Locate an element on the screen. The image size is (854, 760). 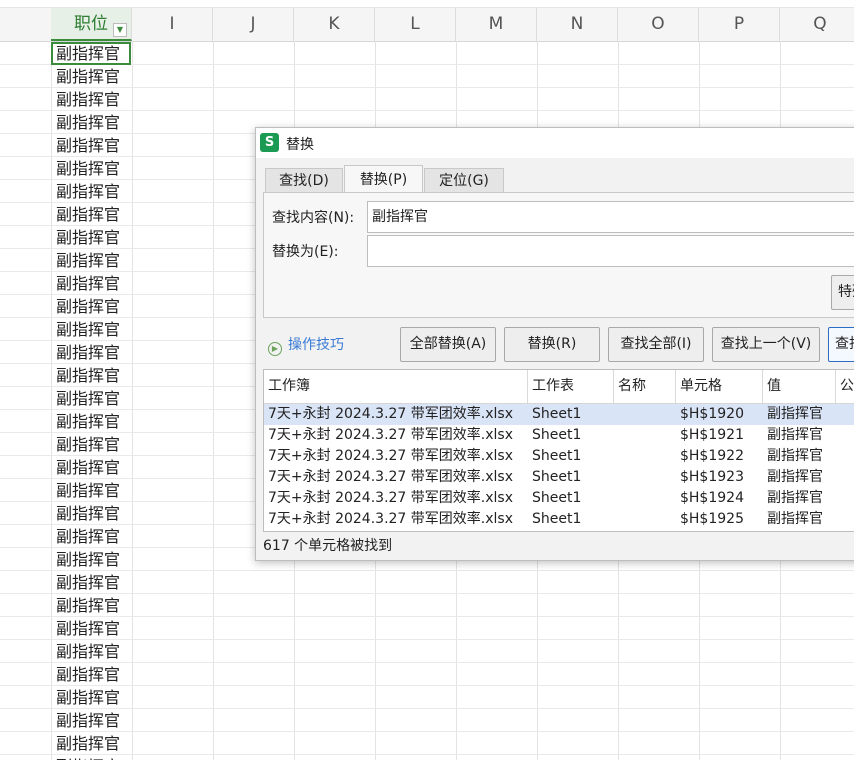
tab-find: 查找(D) is located at coordinates (304, 180).